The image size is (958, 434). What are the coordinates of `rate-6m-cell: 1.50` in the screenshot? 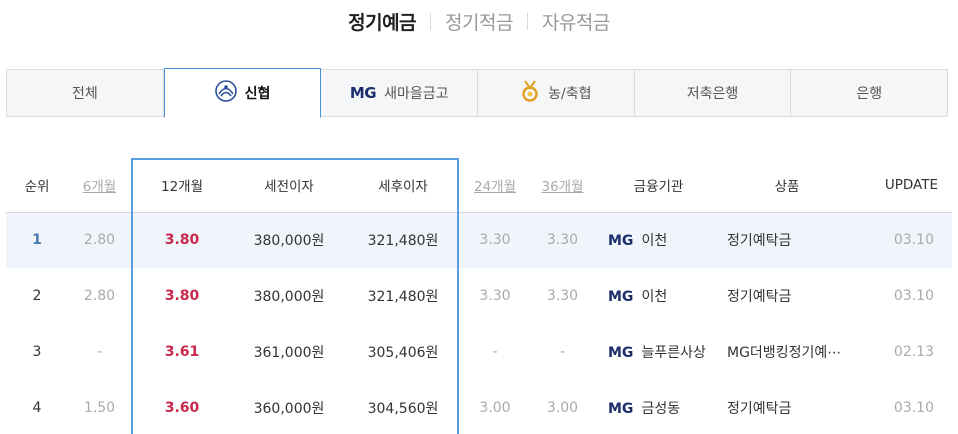 It's located at (99, 408).